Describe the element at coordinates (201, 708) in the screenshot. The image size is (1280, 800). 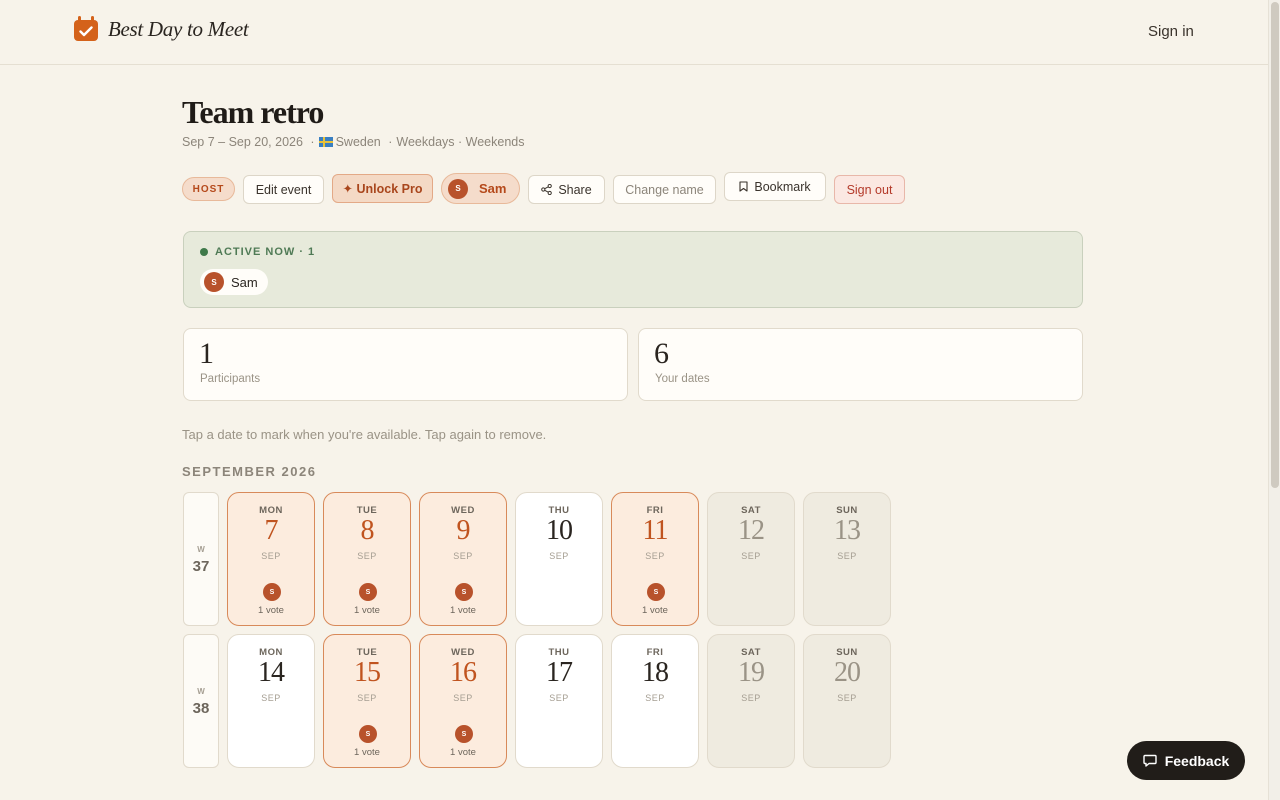
I see `week-number: 38` at that location.